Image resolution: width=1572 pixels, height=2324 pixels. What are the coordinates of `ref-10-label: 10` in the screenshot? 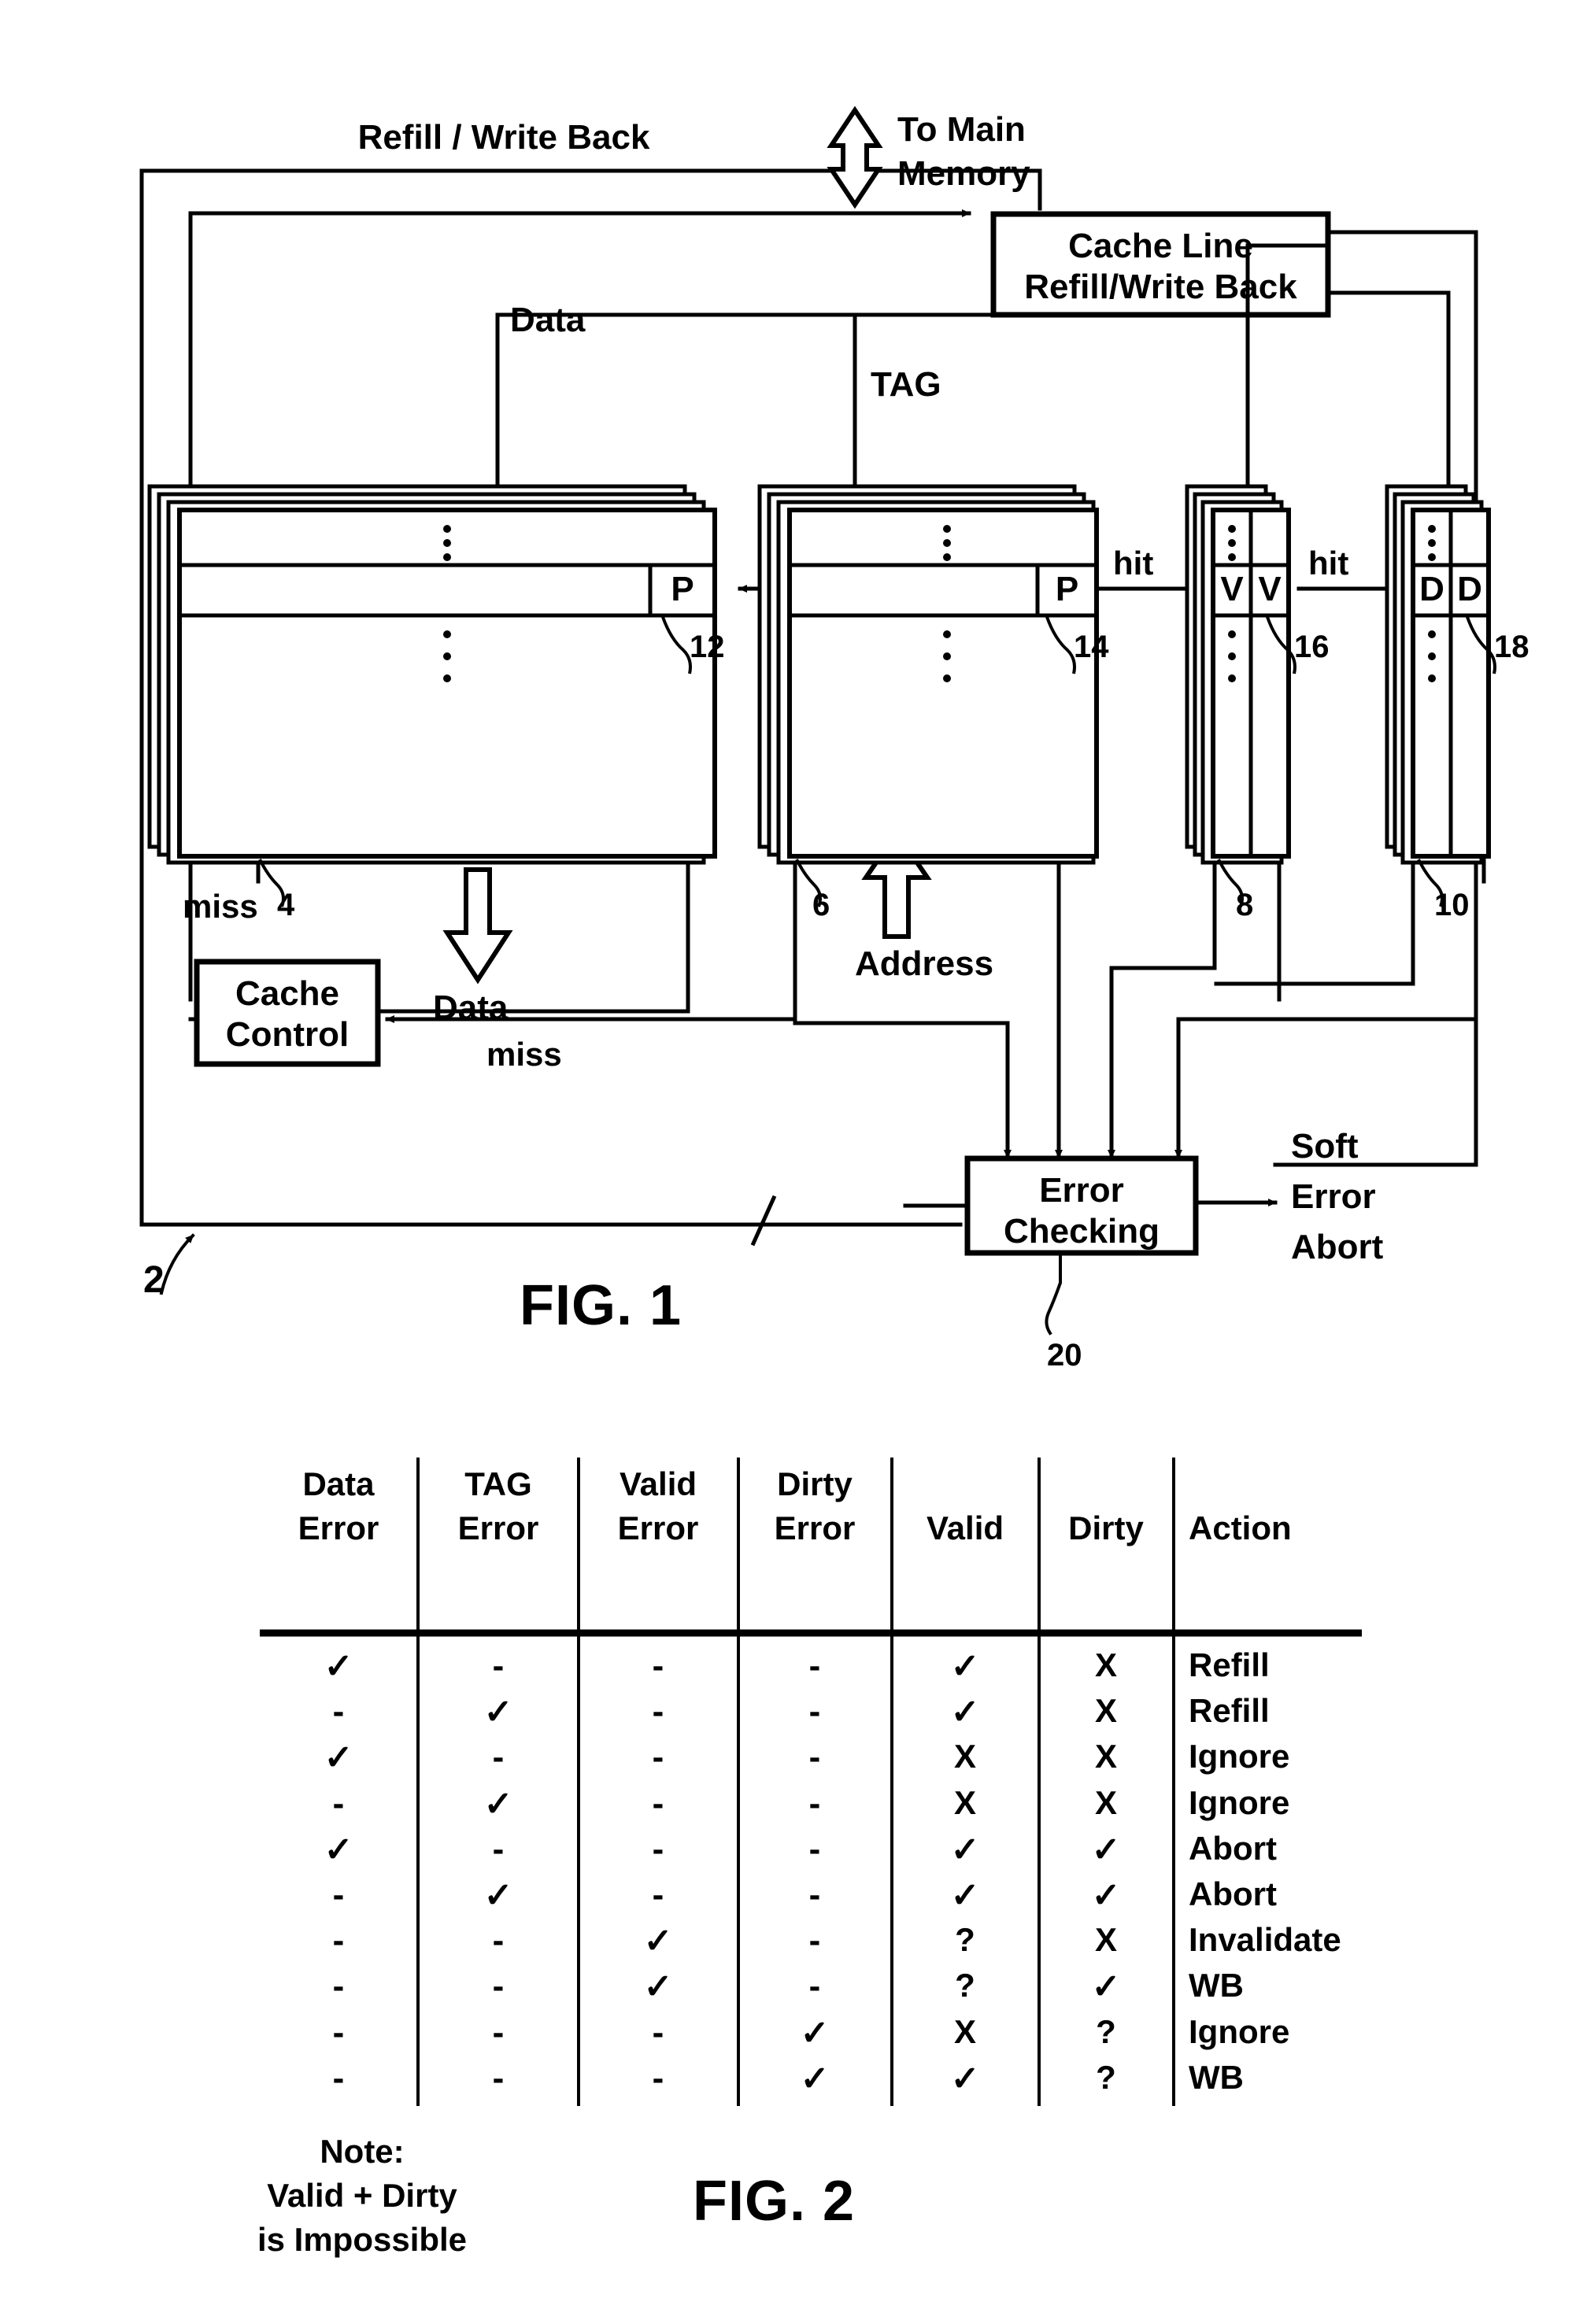 It's located at (1452, 905).